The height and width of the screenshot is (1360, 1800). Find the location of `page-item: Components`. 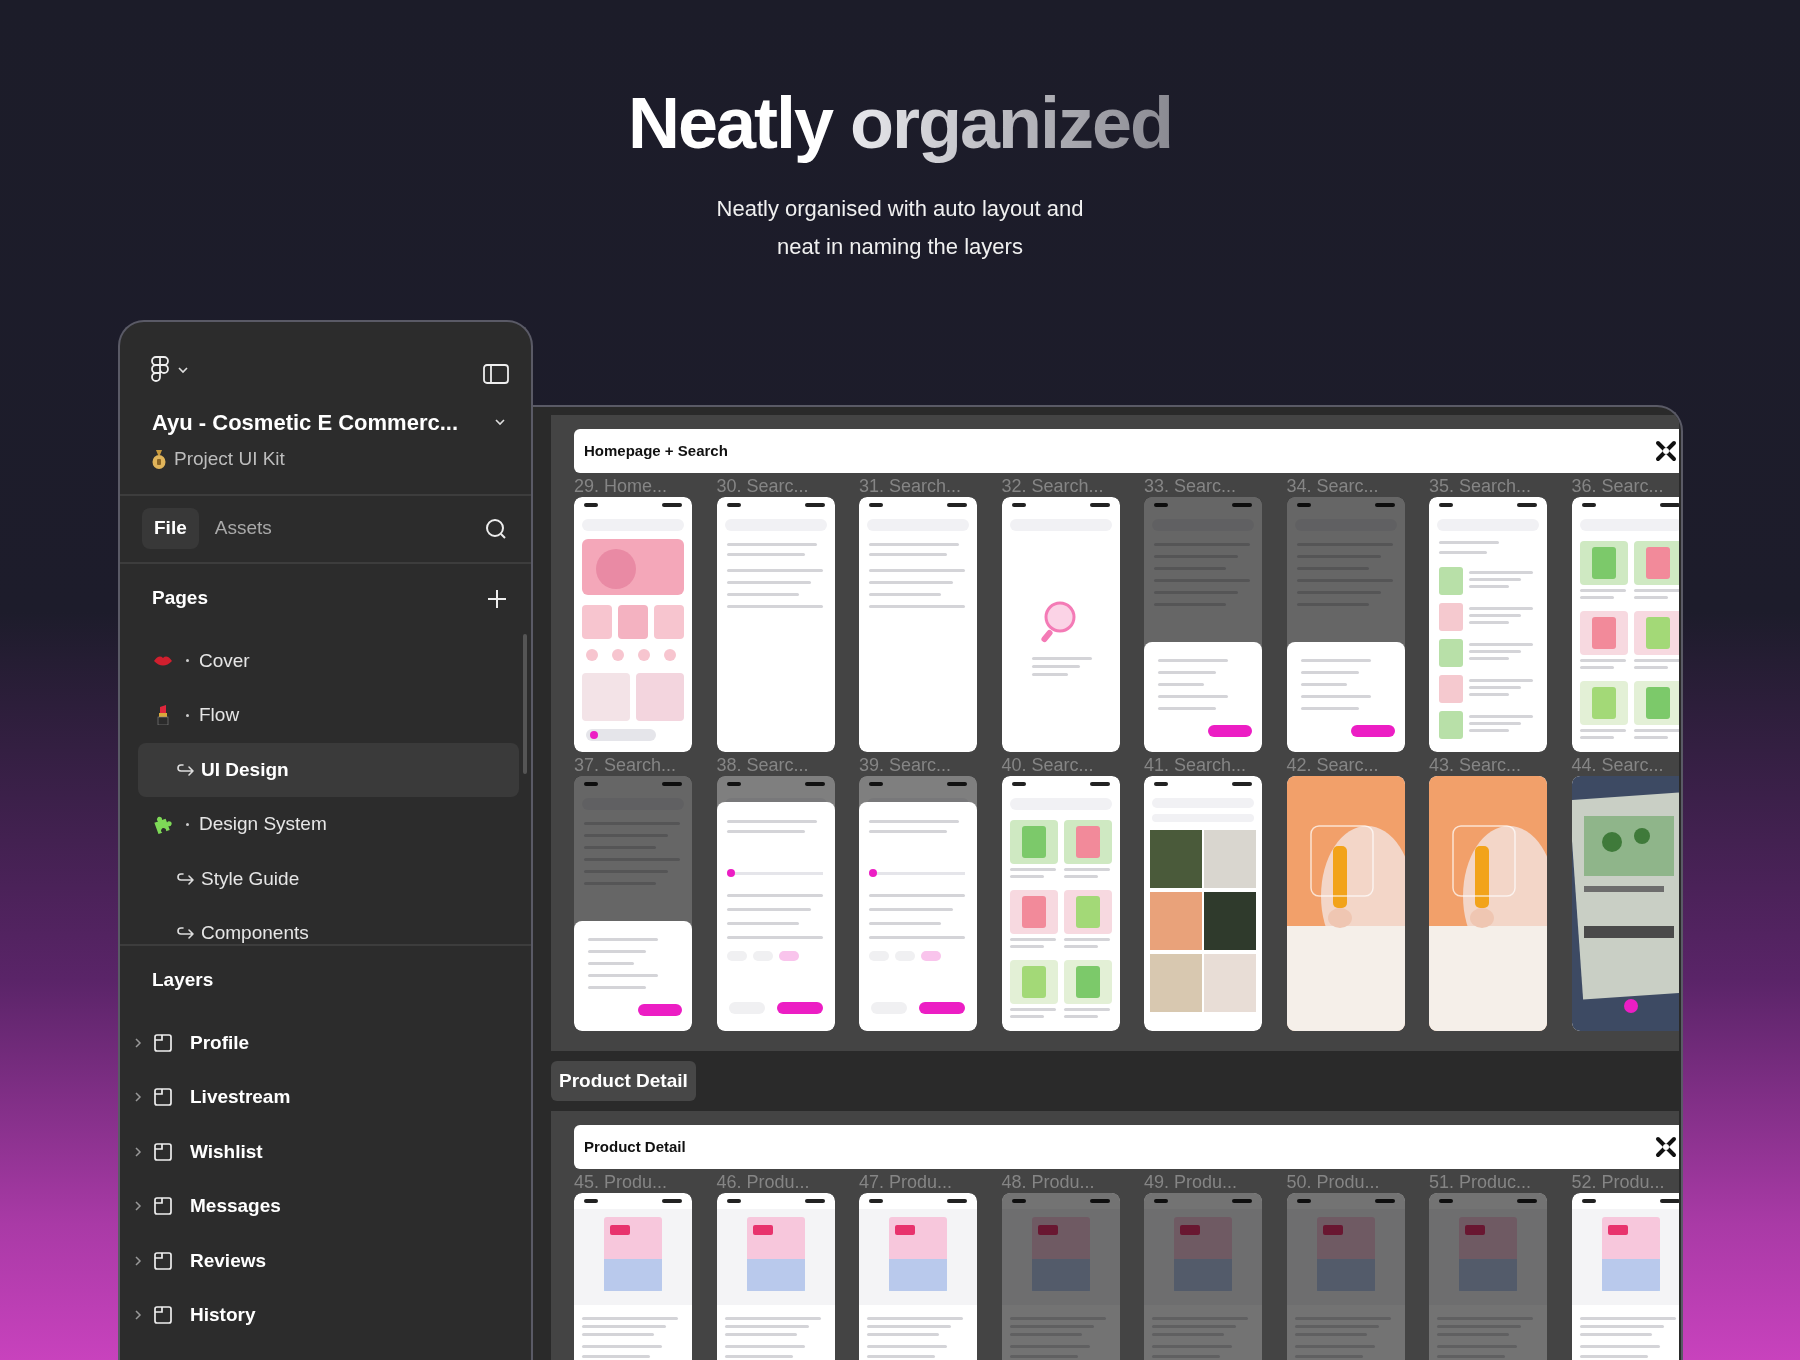

page-item: Components is located at coordinates (328, 925).